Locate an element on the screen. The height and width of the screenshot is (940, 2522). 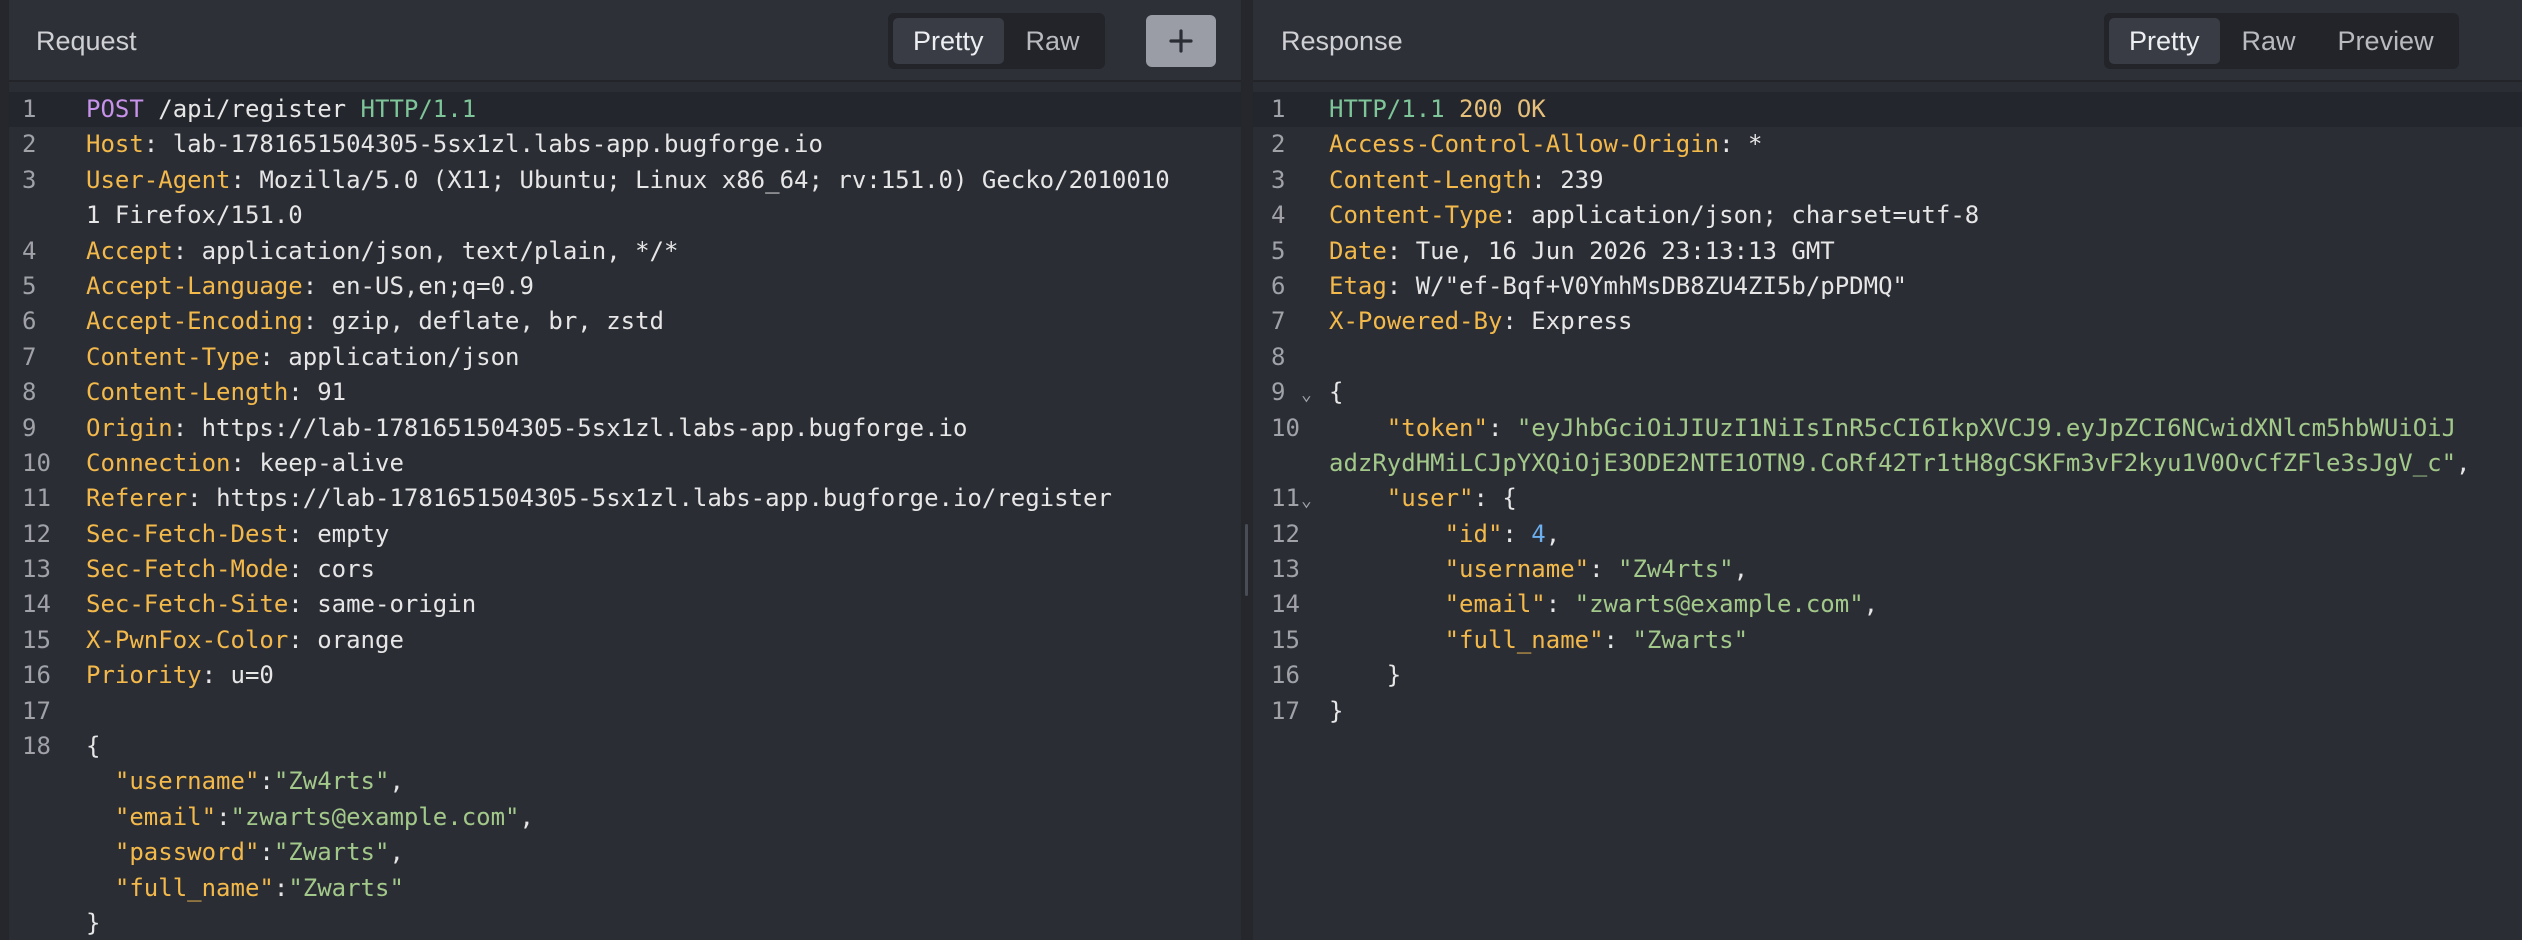
code-line: 15 "full_name": "Zwarts" is located at coordinates (1887, 640).